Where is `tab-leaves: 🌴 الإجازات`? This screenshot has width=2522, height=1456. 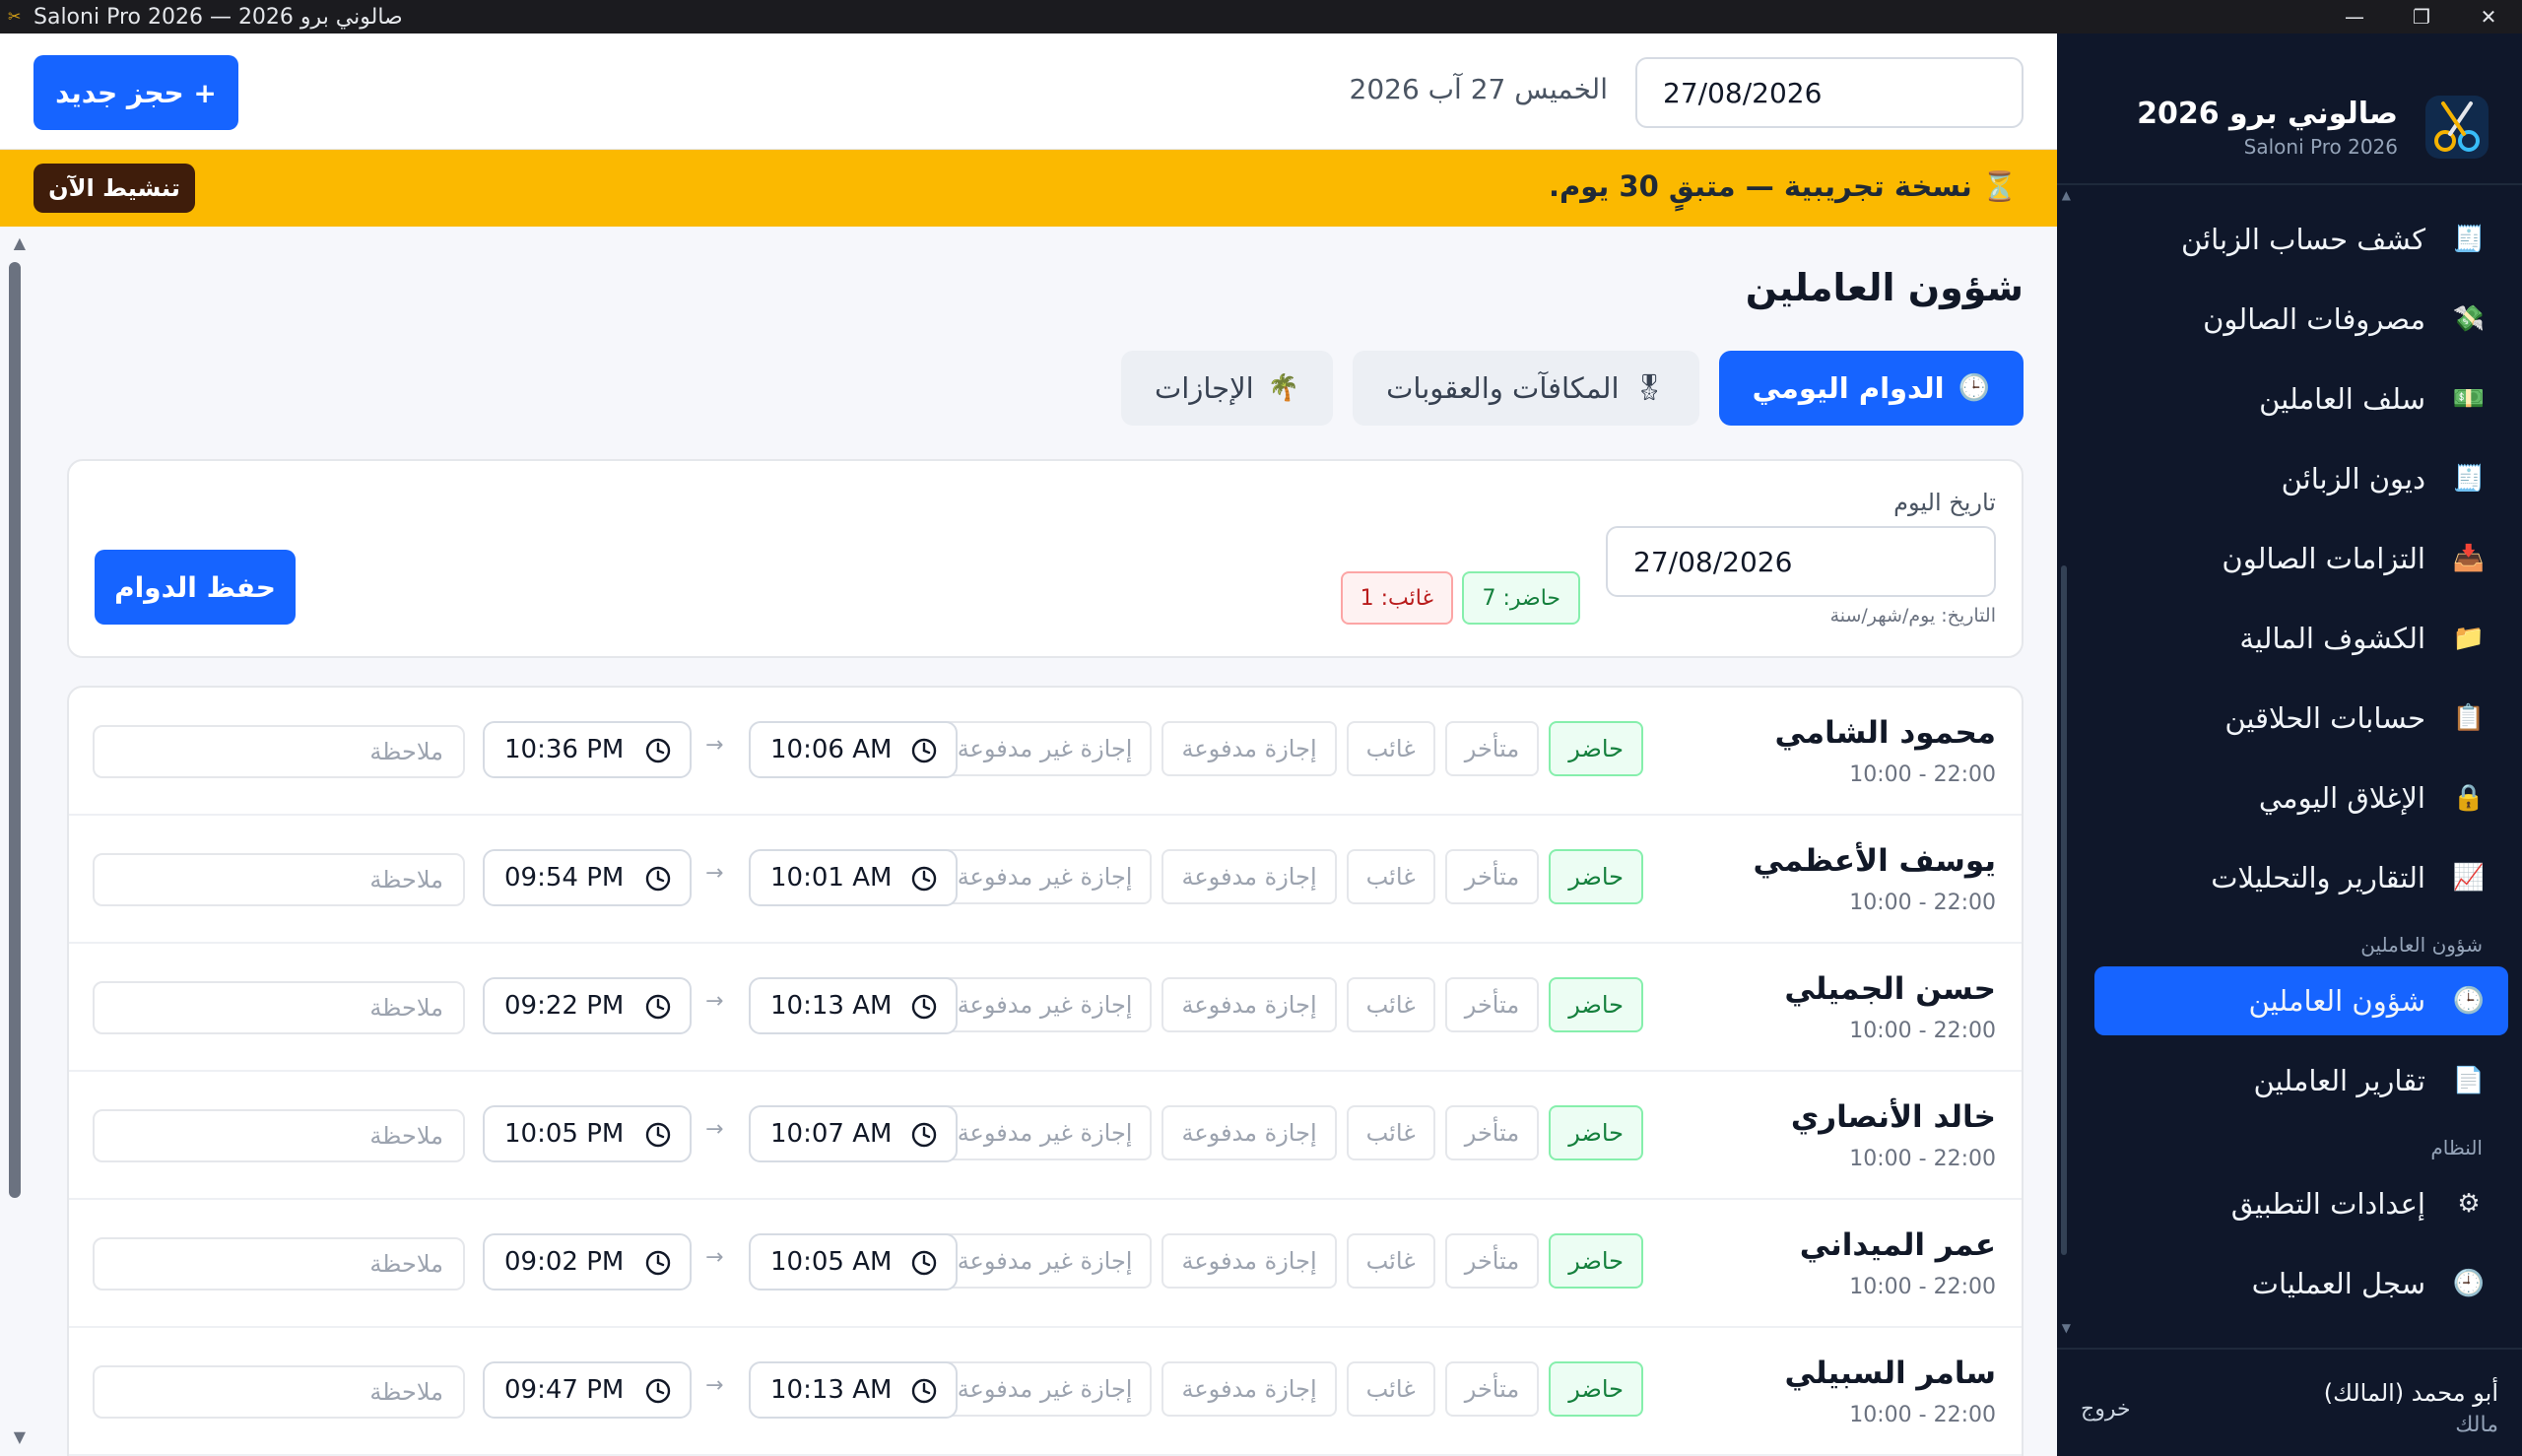 tab-leaves: 🌴 الإجازات is located at coordinates (1227, 388).